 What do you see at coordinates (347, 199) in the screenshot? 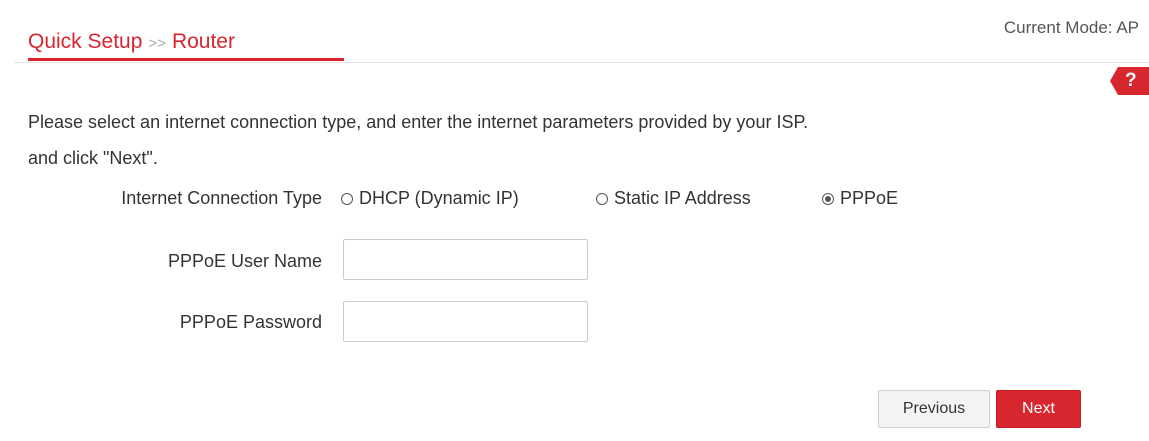
I see `radio-dhcp-circle` at bounding box center [347, 199].